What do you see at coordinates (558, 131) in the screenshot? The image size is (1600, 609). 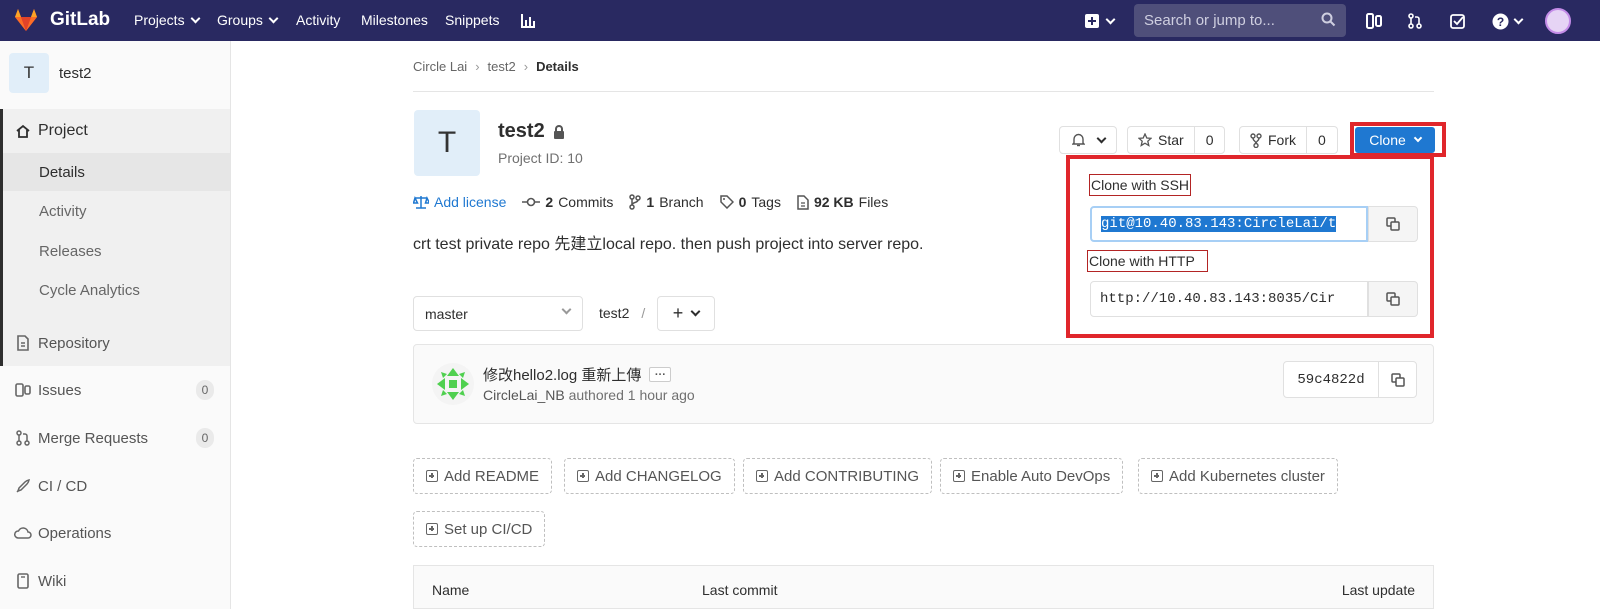 I see `lock-icon` at bounding box center [558, 131].